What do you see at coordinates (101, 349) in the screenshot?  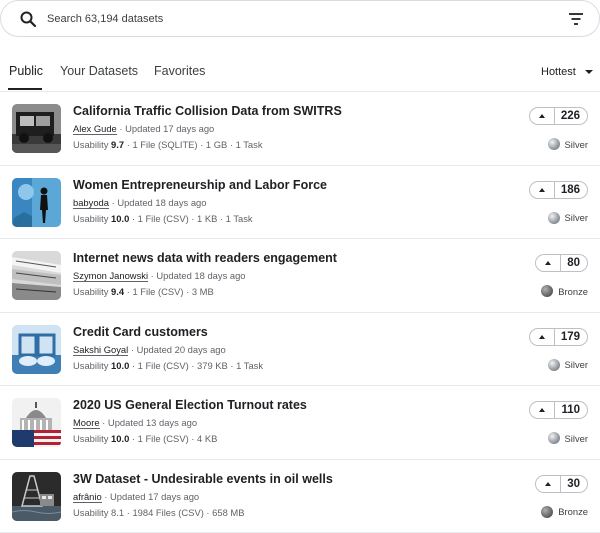 I see `dataset-author-link: Sakshi Goyal` at bounding box center [101, 349].